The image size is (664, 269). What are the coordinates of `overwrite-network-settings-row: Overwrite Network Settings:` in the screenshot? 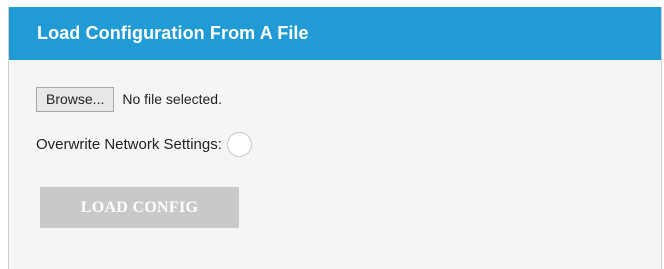 It's located at (144, 144).